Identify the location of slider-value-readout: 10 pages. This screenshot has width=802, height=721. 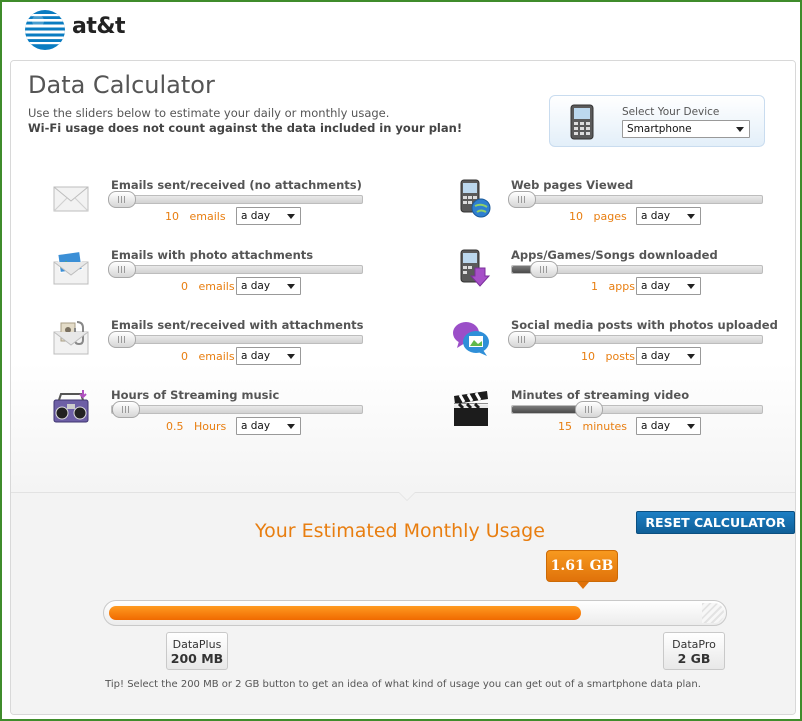
(598, 216).